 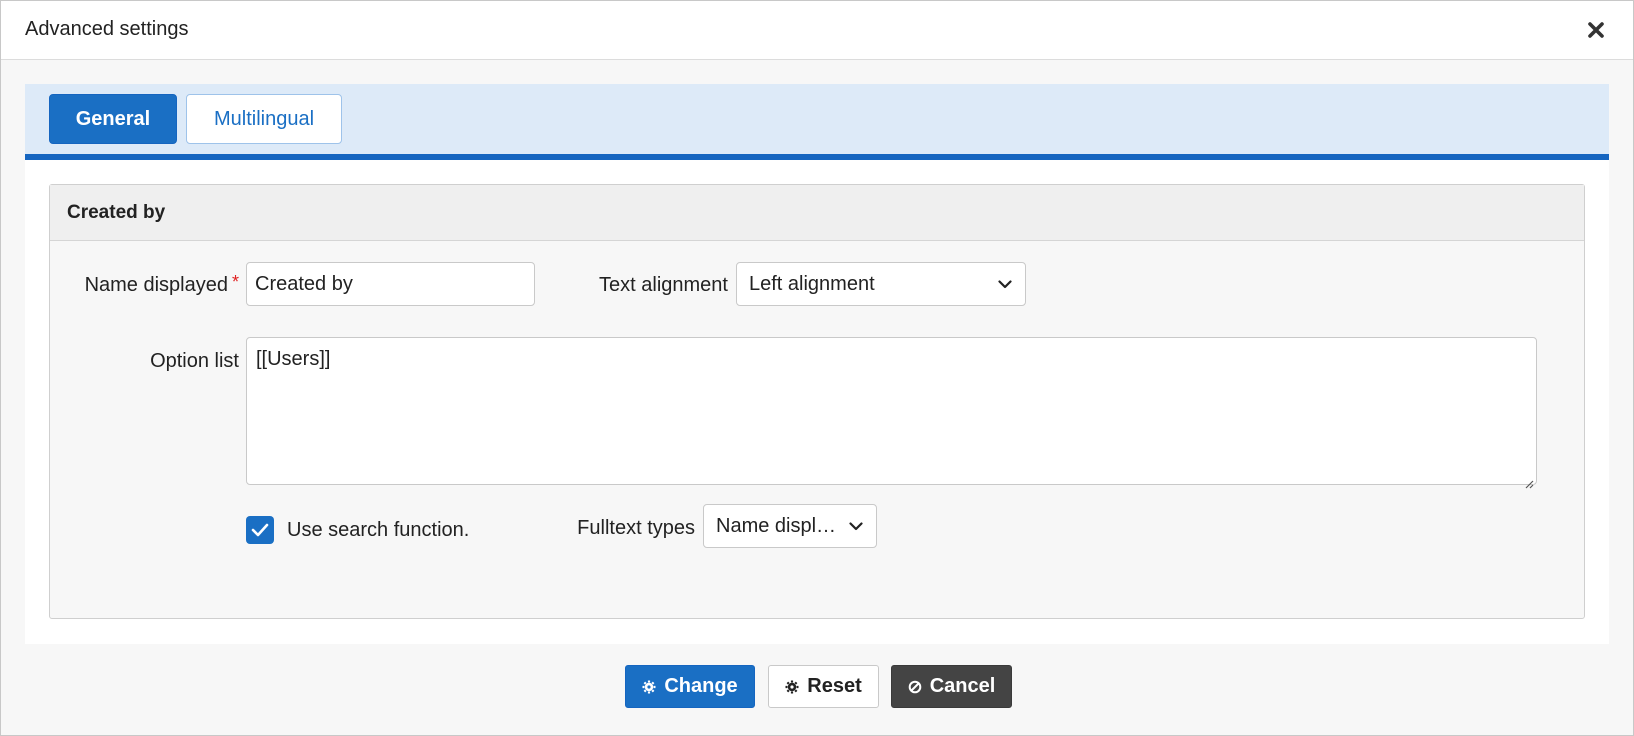 What do you see at coordinates (817, 122) in the screenshot?
I see `tab-bar: General Multilingual` at bounding box center [817, 122].